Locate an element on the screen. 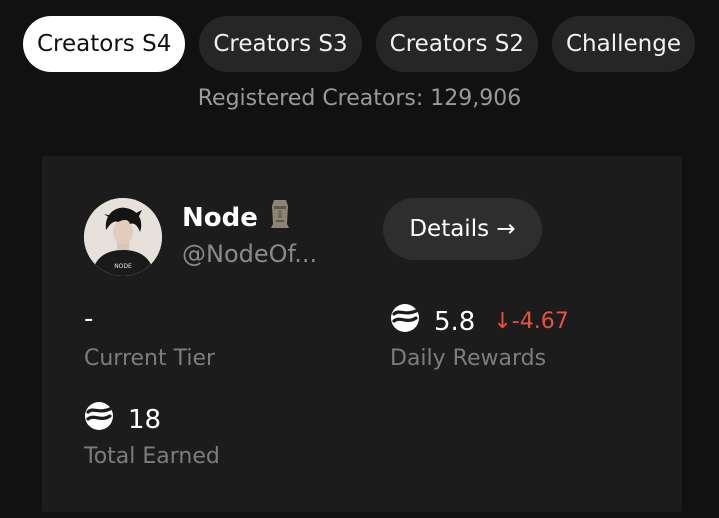 The image size is (719, 518). tab-creators-s4: Creators S4 is located at coordinates (104, 44).